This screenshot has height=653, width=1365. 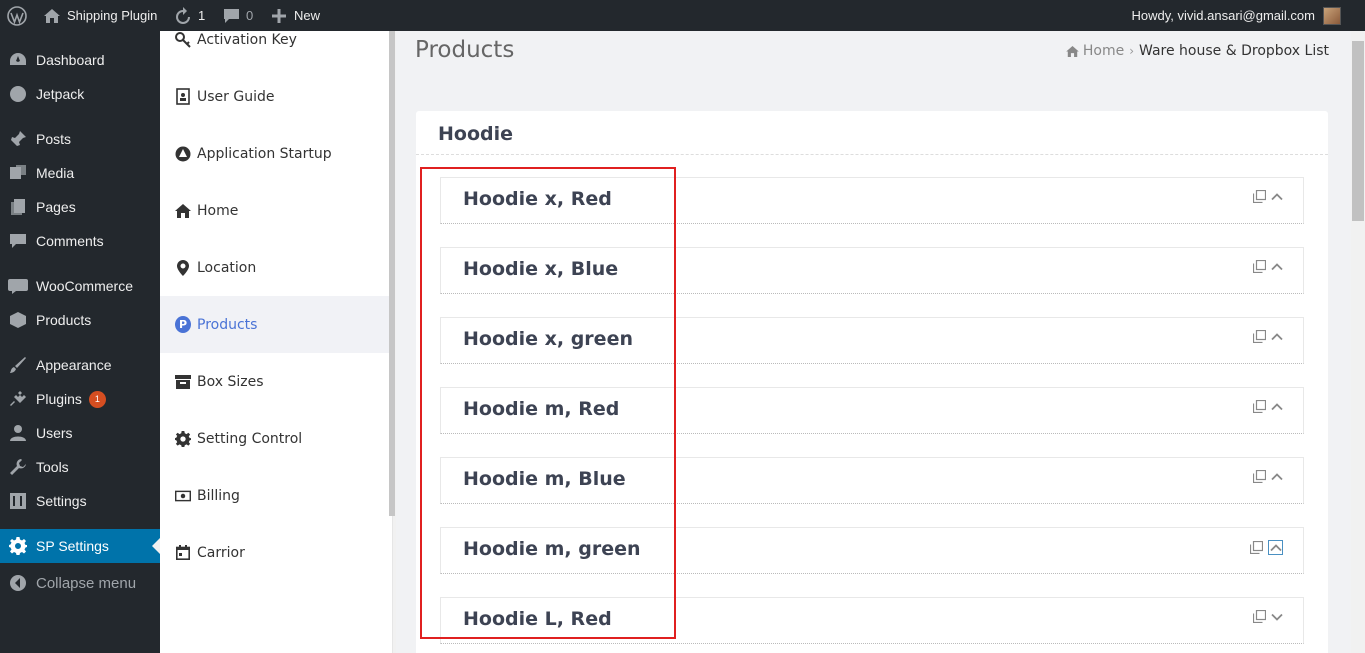 What do you see at coordinates (276, 96) in the screenshot?
I see `nav-item-user-guide: User Guide` at bounding box center [276, 96].